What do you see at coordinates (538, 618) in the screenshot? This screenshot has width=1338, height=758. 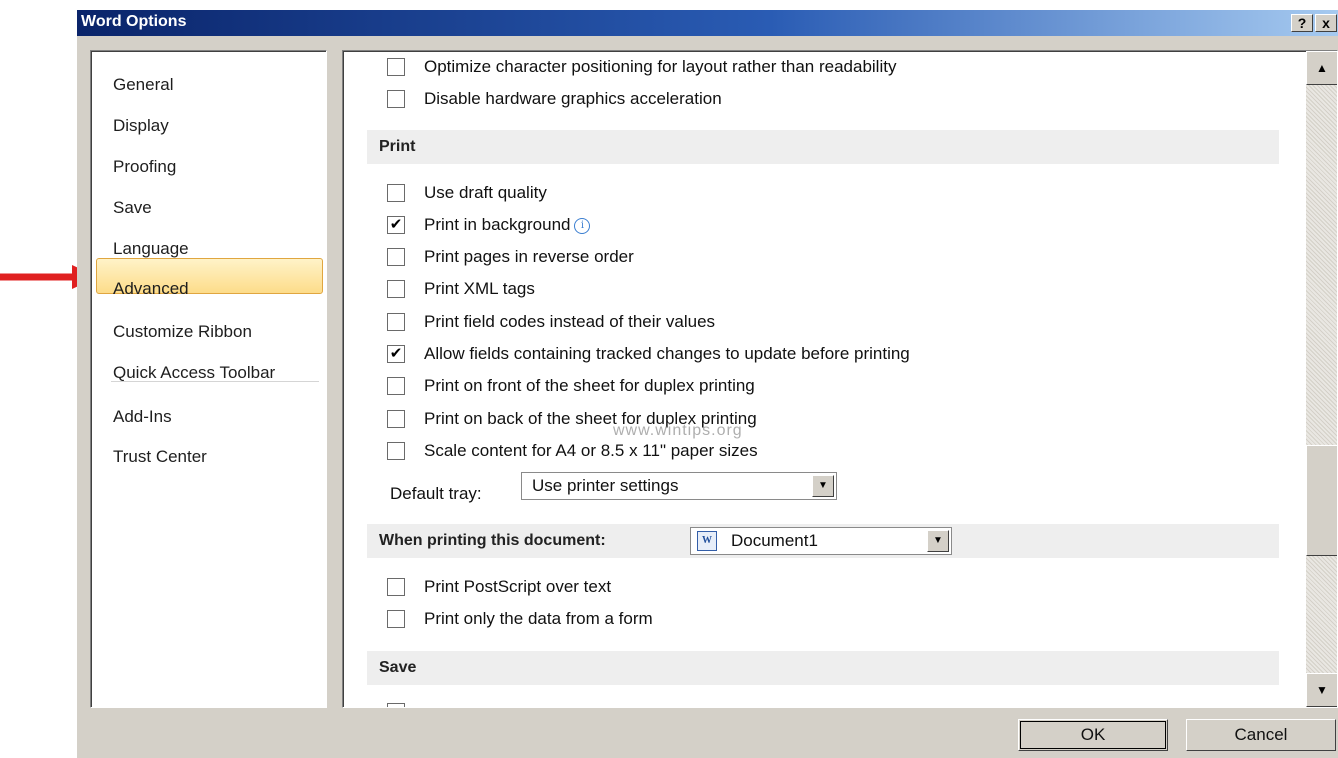 I see `option-label: Print only the data from a form` at bounding box center [538, 618].